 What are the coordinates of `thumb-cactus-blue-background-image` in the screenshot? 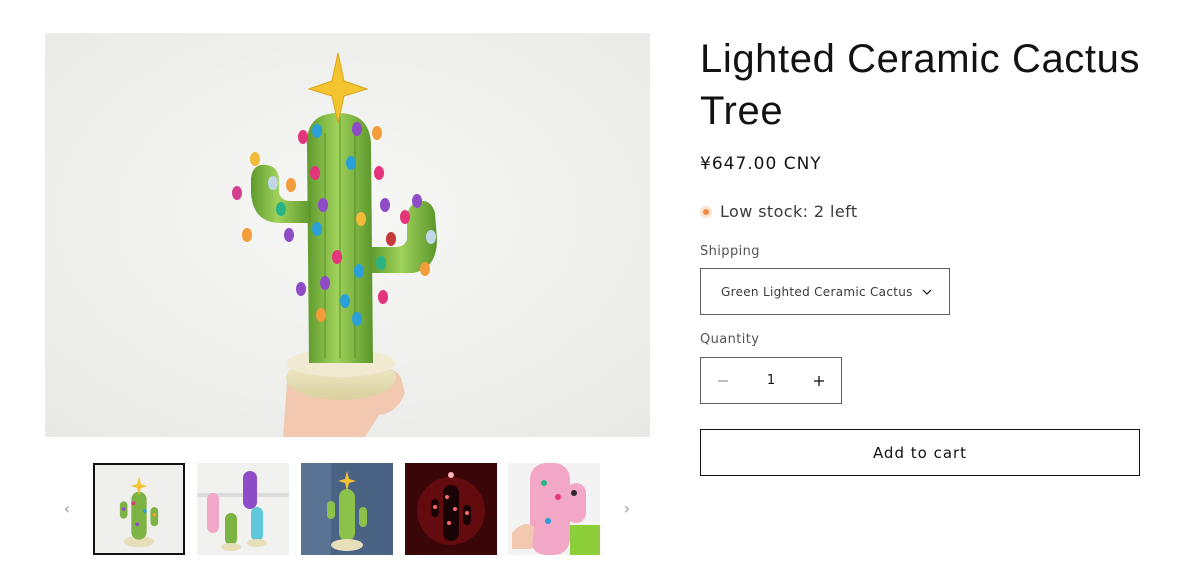 It's located at (347, 509).